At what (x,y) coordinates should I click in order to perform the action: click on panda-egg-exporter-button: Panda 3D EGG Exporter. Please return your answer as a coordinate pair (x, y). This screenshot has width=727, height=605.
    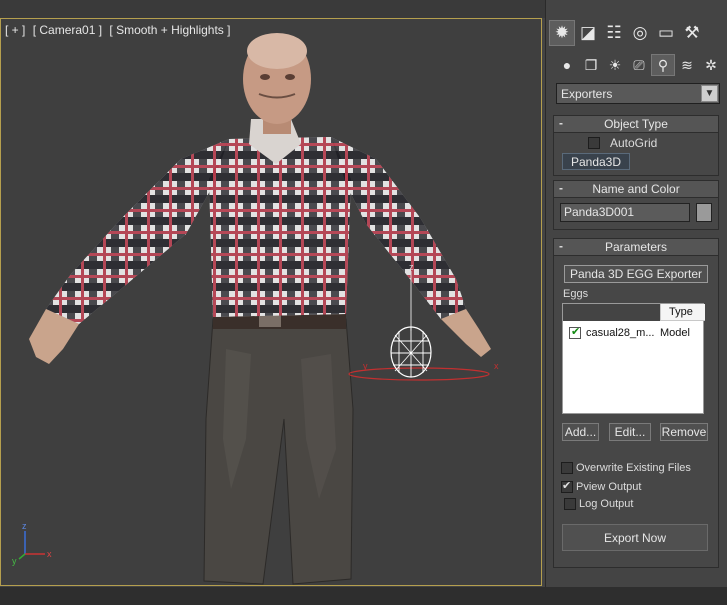
    Looking at the image, I should click on (636, 274).